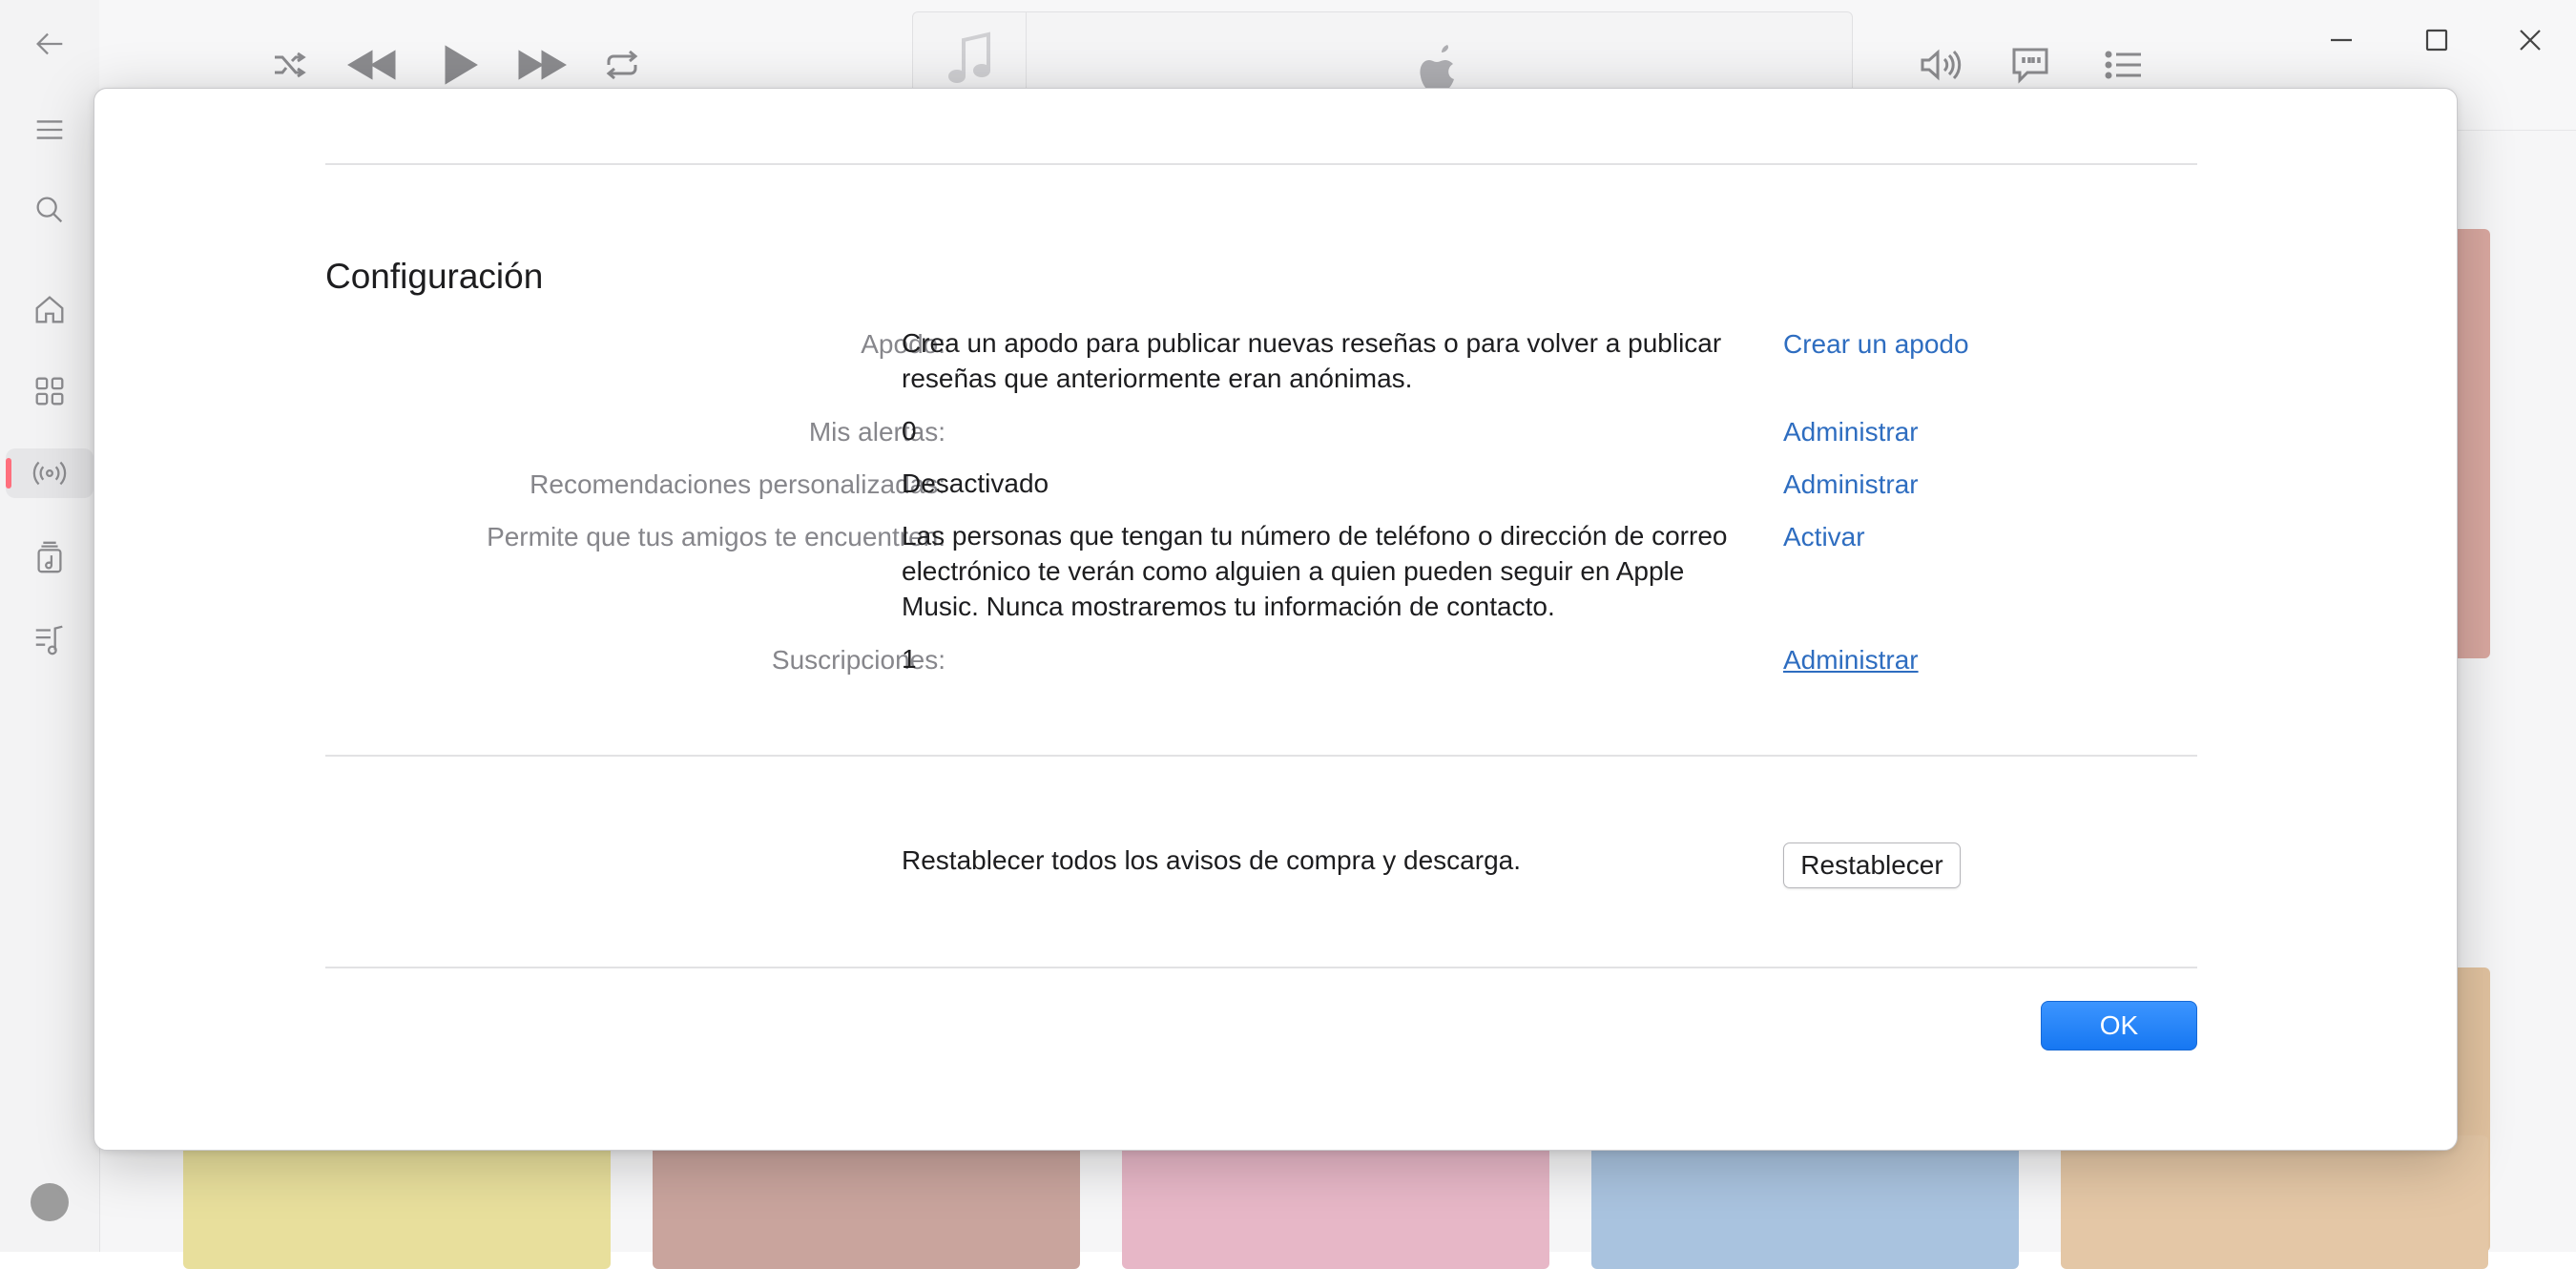 Image resolution: width=2576 pixels, height=1269 pixels. Describe the element at coordinates (737, 484) in the screenshot. I see `personalized-recommendations-label: Recomendaciones personalizadas:` at that location.